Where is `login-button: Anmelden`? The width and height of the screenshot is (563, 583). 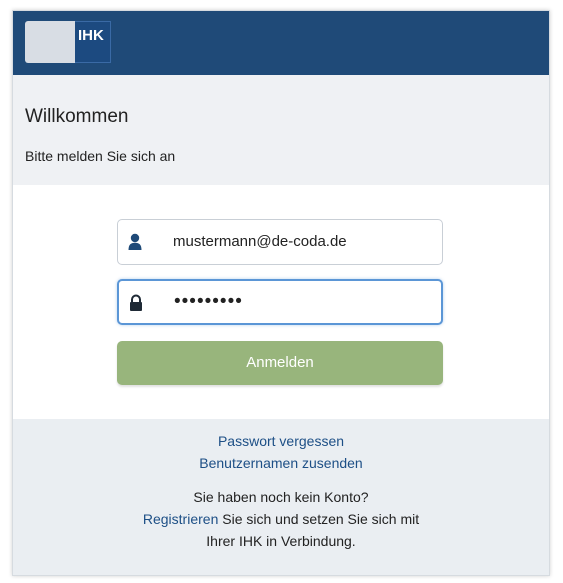 login-button: Anmelden is located at coordinates (280, 363).